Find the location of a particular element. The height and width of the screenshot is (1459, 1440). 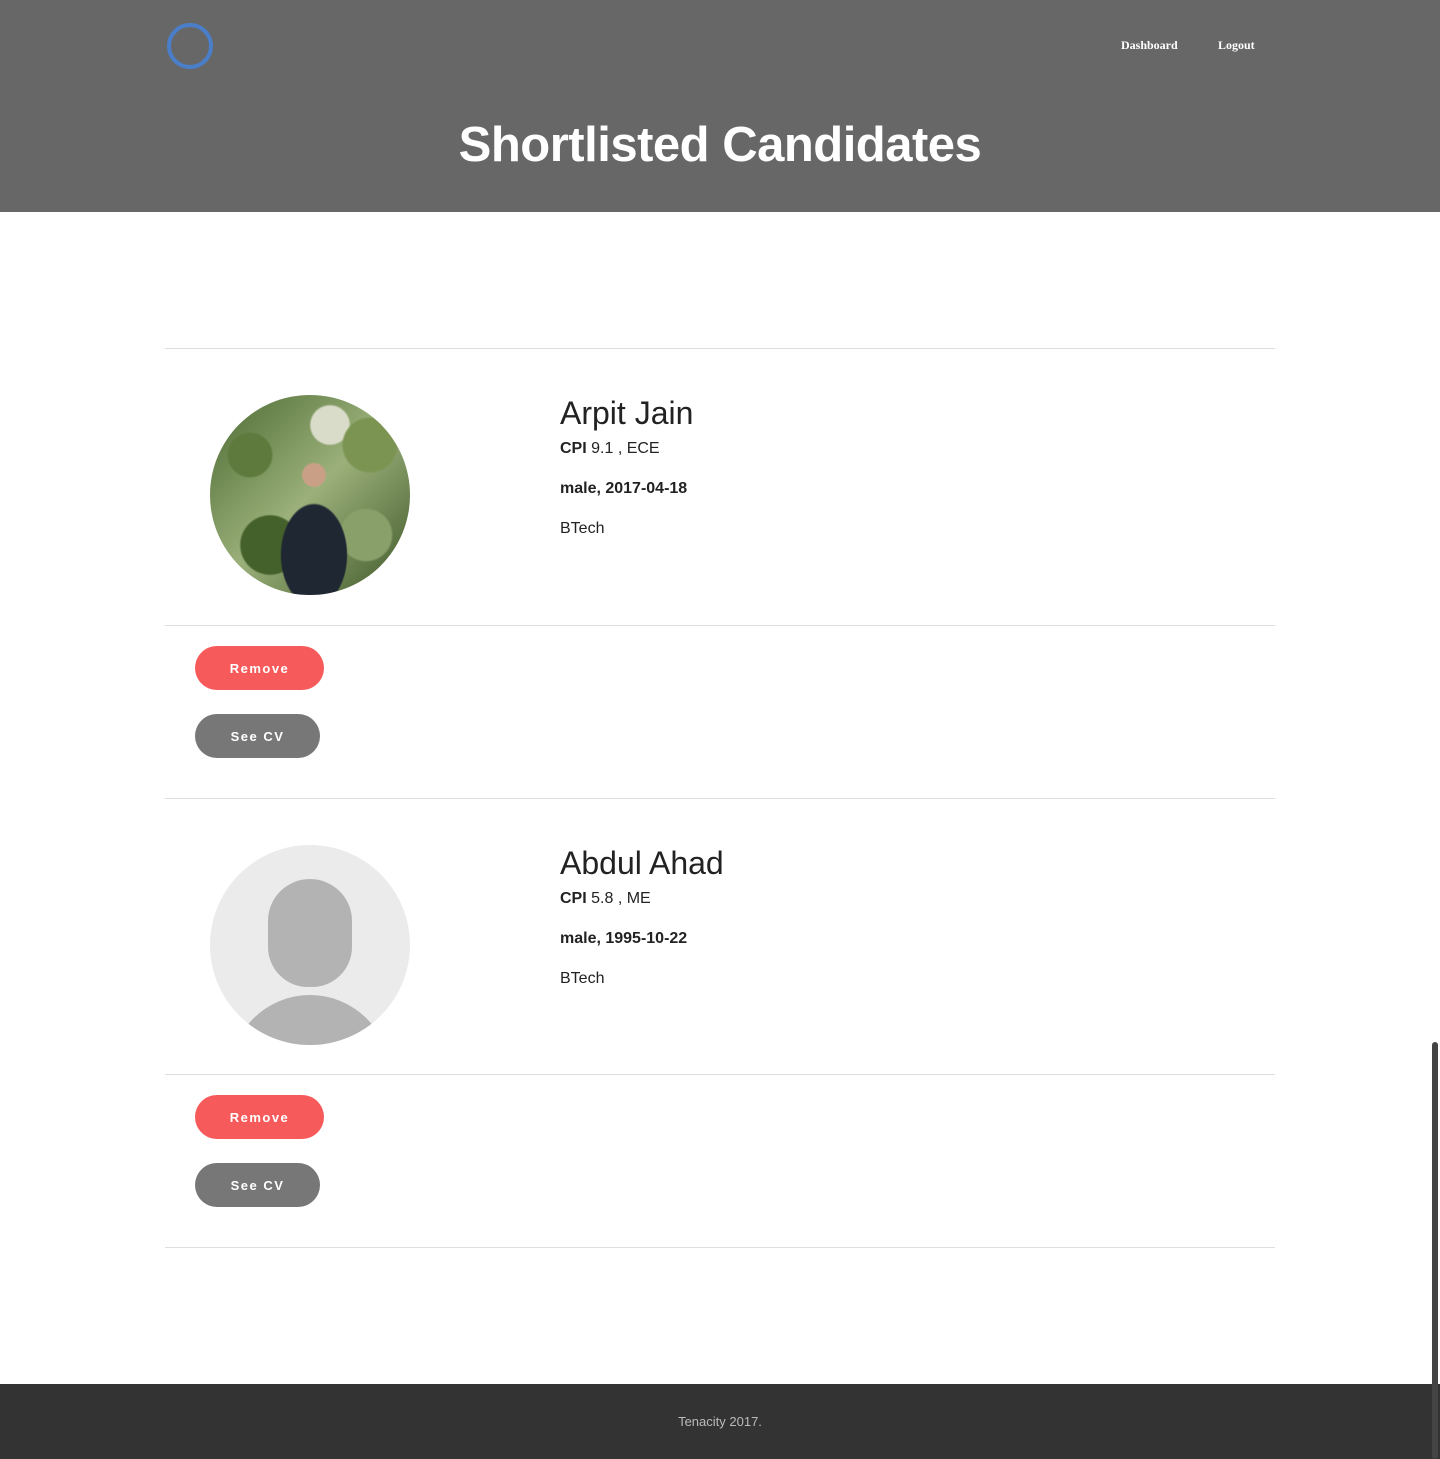

footer-copyright: Tenacity 2017. is located at coordinates (720, 1421).